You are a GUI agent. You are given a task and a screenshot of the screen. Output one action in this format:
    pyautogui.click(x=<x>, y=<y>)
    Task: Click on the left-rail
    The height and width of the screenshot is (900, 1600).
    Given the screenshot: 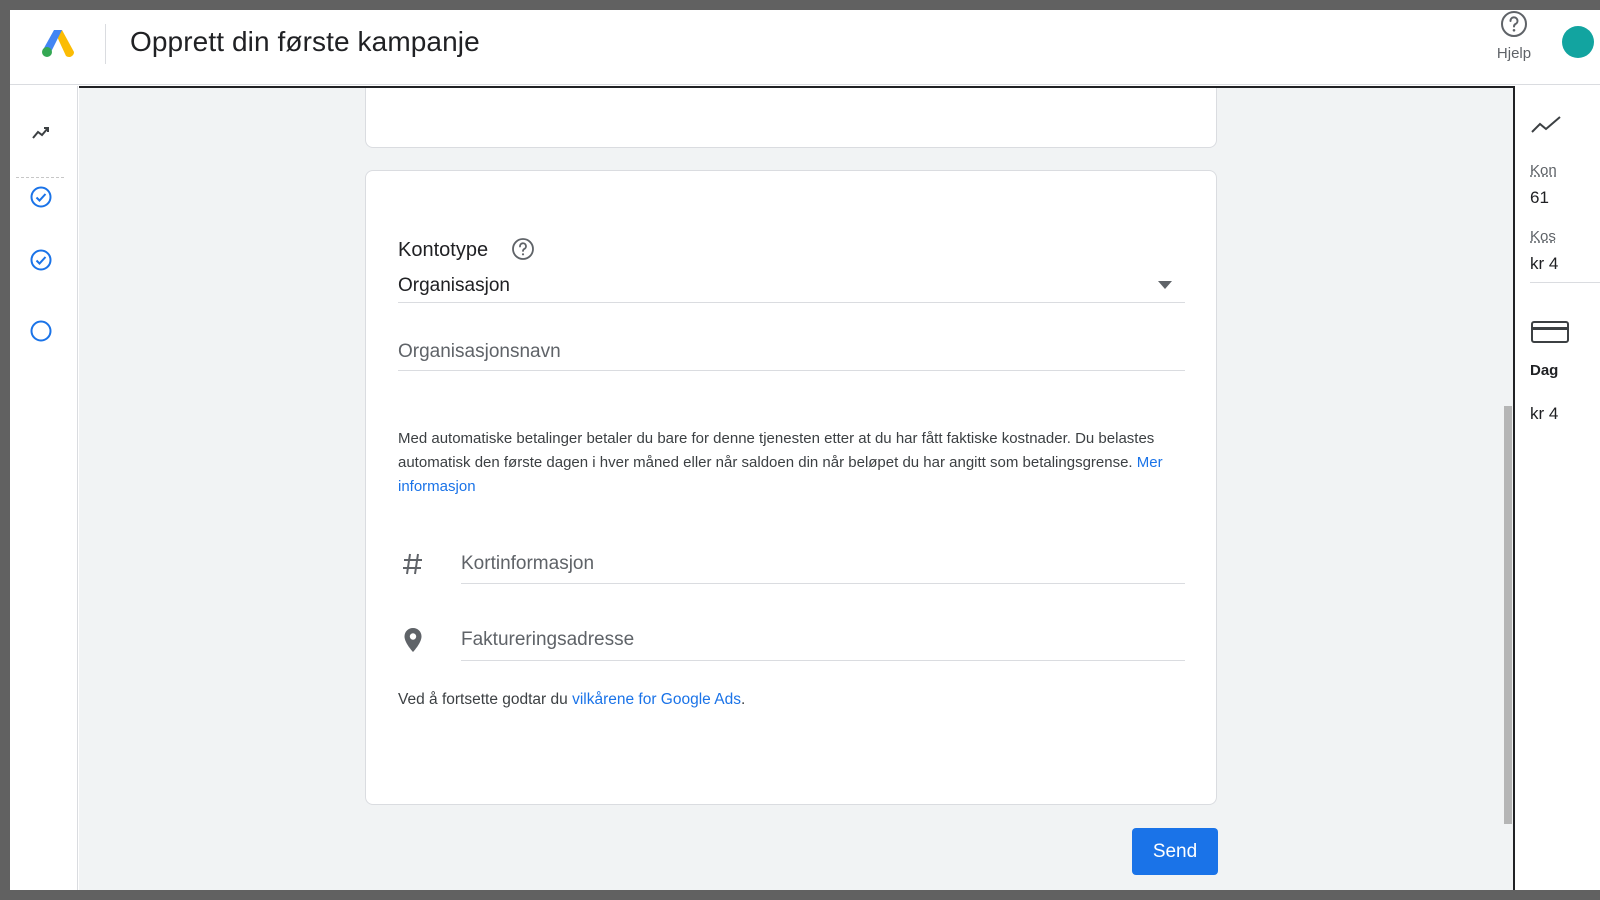 What is the action you would take?
    pyautogui.click(x=44, y=488)
    